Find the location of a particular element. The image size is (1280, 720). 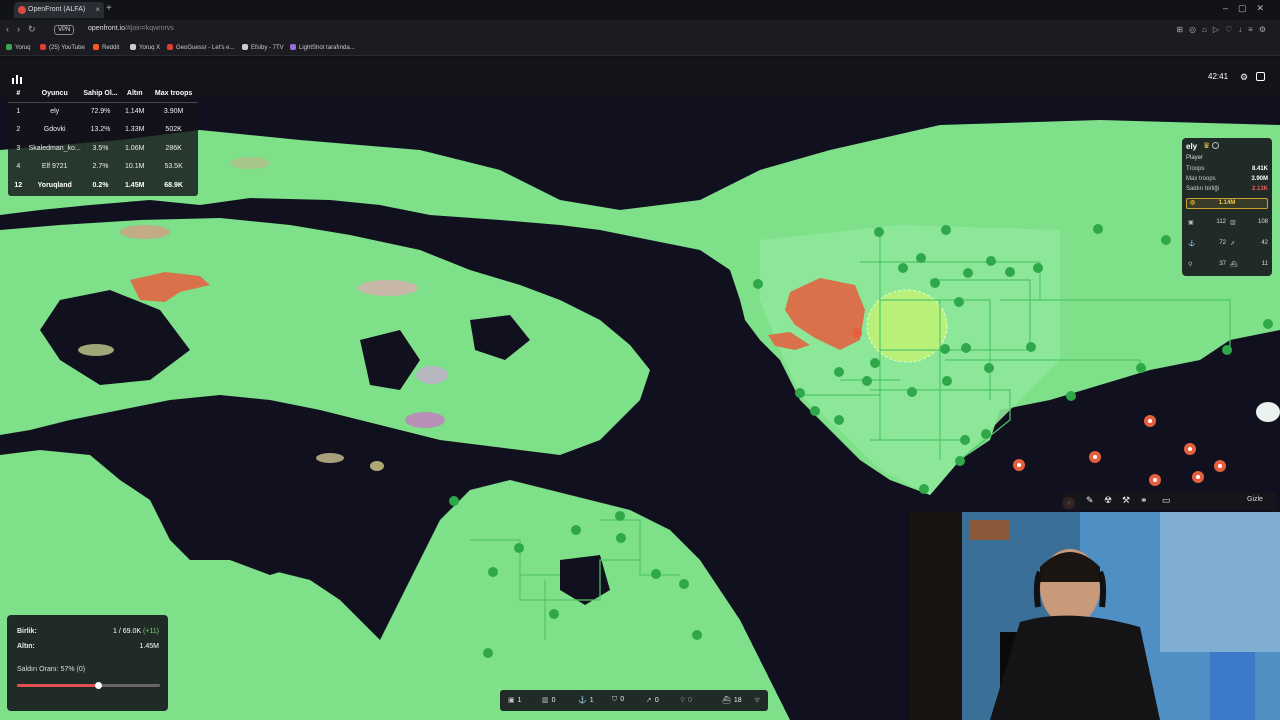

table-row: 3 Skaledman_ko... 3.5% 1.06M 286K is located at coordinates (103, 148).